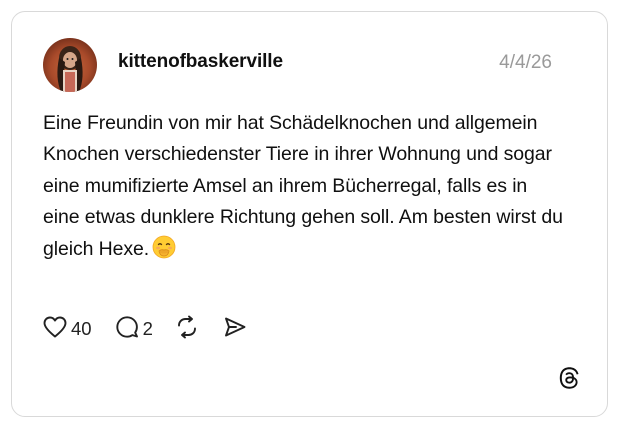 The width and height of the screenshot is (620, 430). What do you see at coordinates (70, 65) in the screenshot?
I see `avatar` at bounding box center [70, 65].